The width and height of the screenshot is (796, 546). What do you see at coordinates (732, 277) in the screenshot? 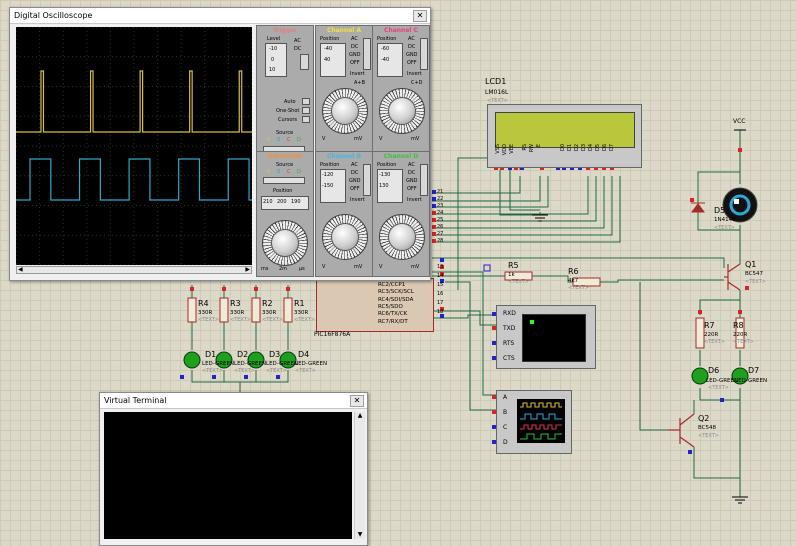
I see `transistor-q1` at bounding box center [732, 277].